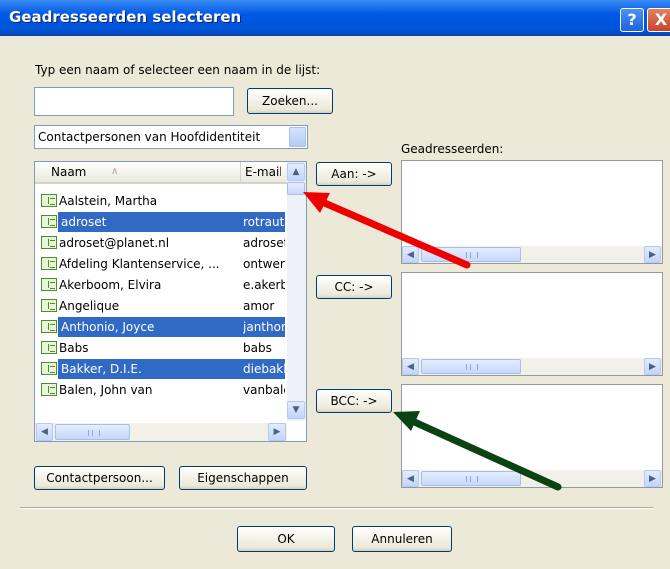 The height and width of the screenshot is (569, 670). I want to click on green-arrow-icon, so click(477, 451).